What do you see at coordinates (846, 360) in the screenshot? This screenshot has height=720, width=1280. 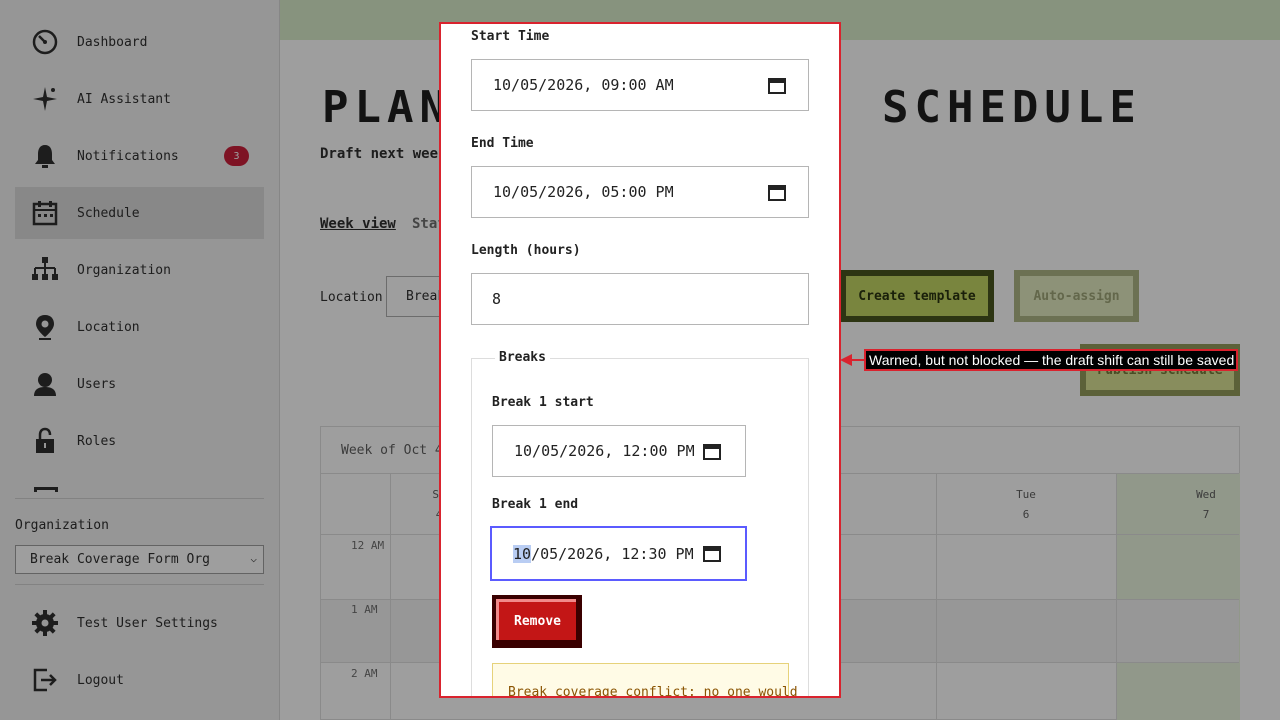 I see `annotation-arrow-icon` at bounding box center [846, 360].